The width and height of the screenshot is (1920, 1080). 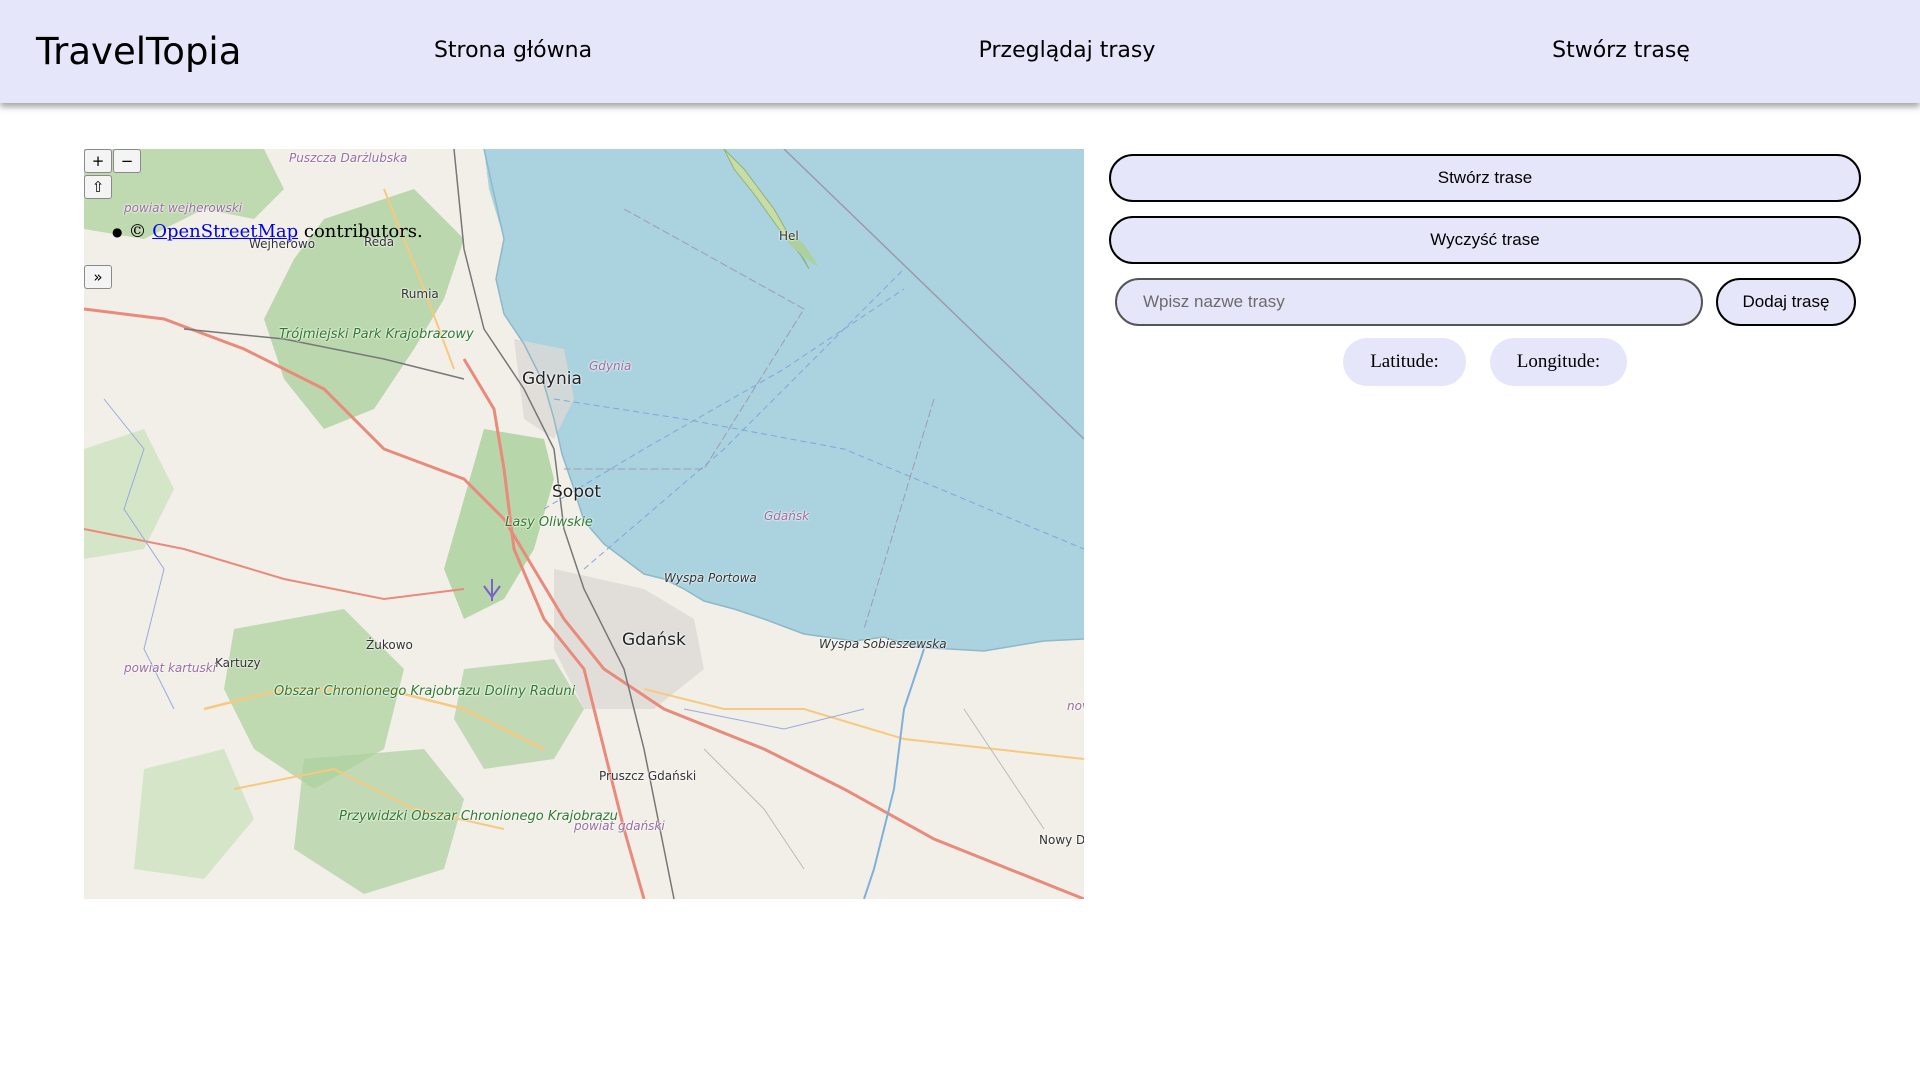 What do you see at coordinates (363, 231) in the screenshot?
I see `attribution-suffix: contributors.` at bounding box center [363, 231].